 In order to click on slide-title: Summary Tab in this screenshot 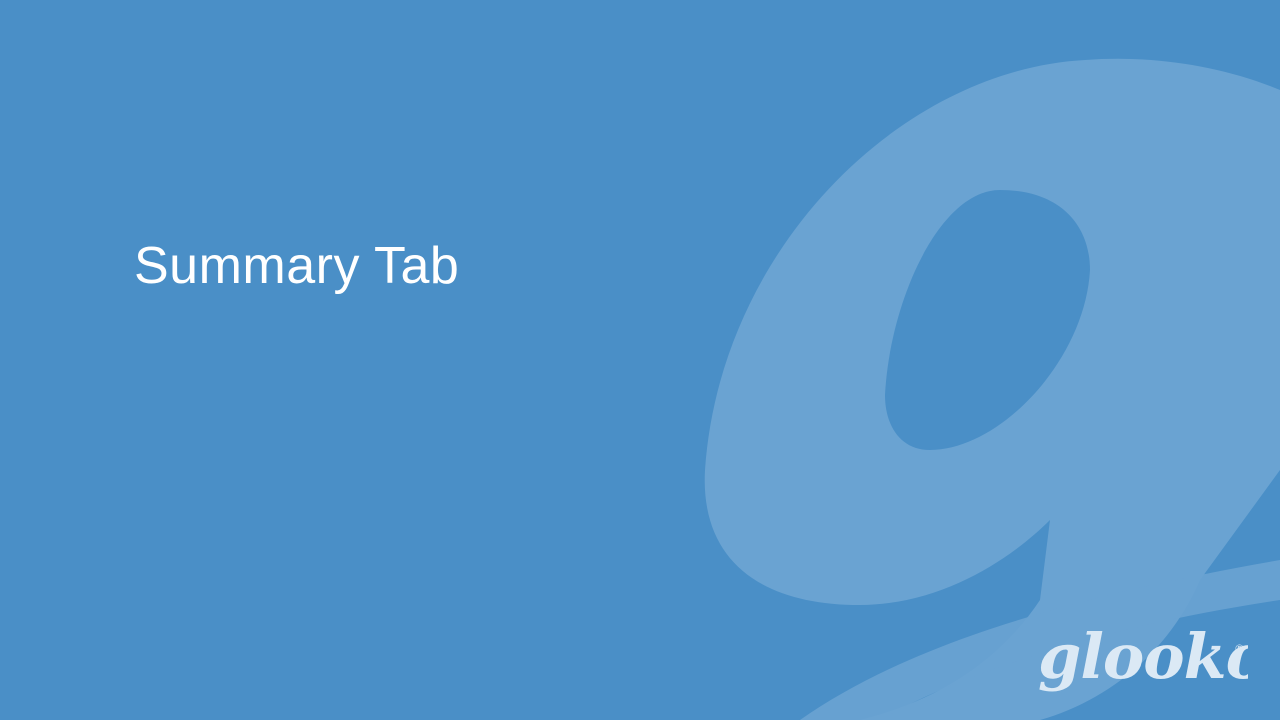, I will do `click(297, 266)`.